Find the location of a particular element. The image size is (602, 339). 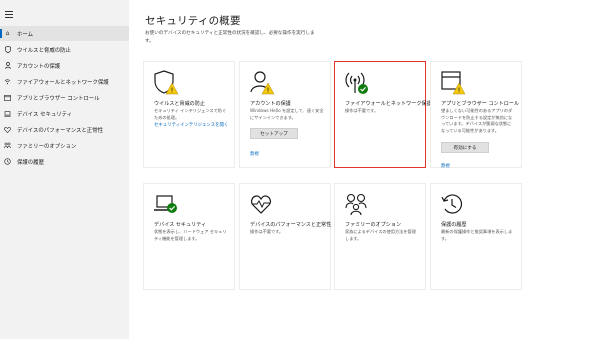

card-protection-history: 保護の履歴 最新の保護操作と推奨事項を表示します。 is located at coordinates (476, 236).